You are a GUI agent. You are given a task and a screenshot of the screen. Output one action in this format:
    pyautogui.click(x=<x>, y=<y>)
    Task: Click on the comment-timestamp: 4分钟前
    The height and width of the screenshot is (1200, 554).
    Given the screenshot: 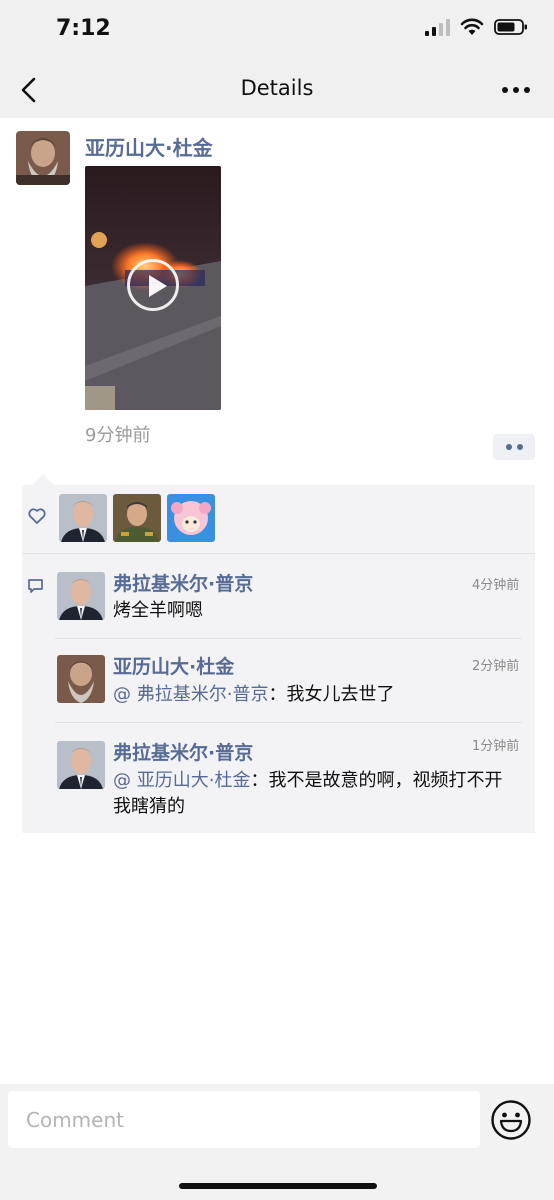 What is the action you would take?
    pyautogui.click(x=496, y=585)
    